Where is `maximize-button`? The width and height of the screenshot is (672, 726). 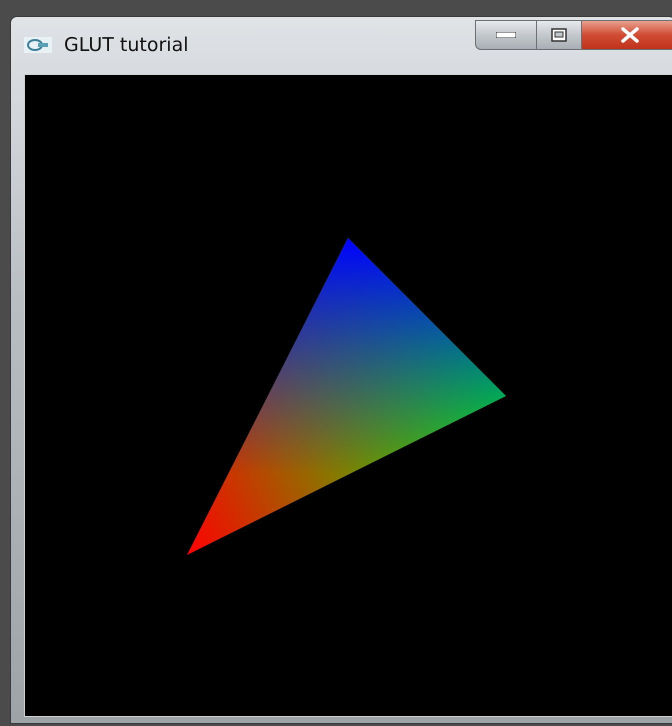
maximize-button is located at coordinates (559, 35).